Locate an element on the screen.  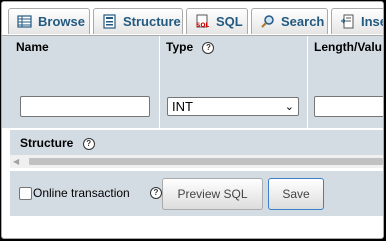
type-select: INT ⌄ is located at coordinates (233, 106).